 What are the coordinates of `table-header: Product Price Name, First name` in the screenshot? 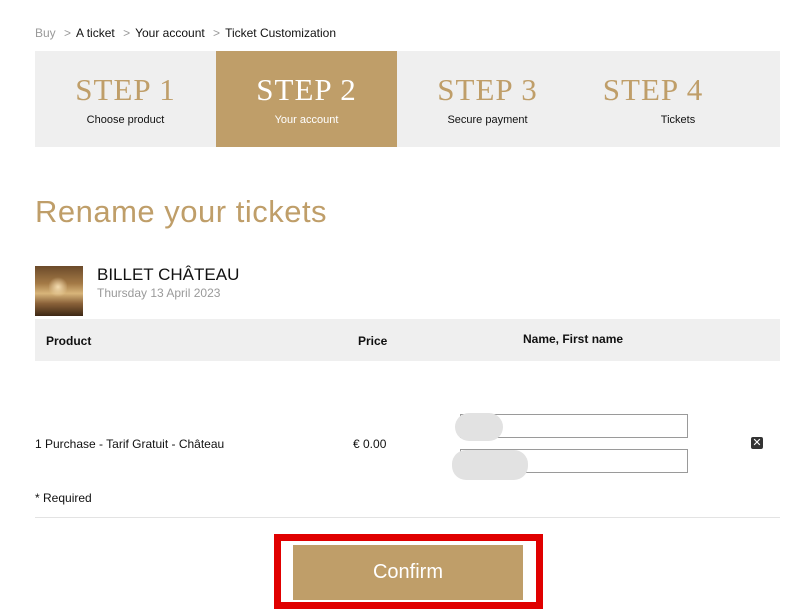 It's located at (407, 340).